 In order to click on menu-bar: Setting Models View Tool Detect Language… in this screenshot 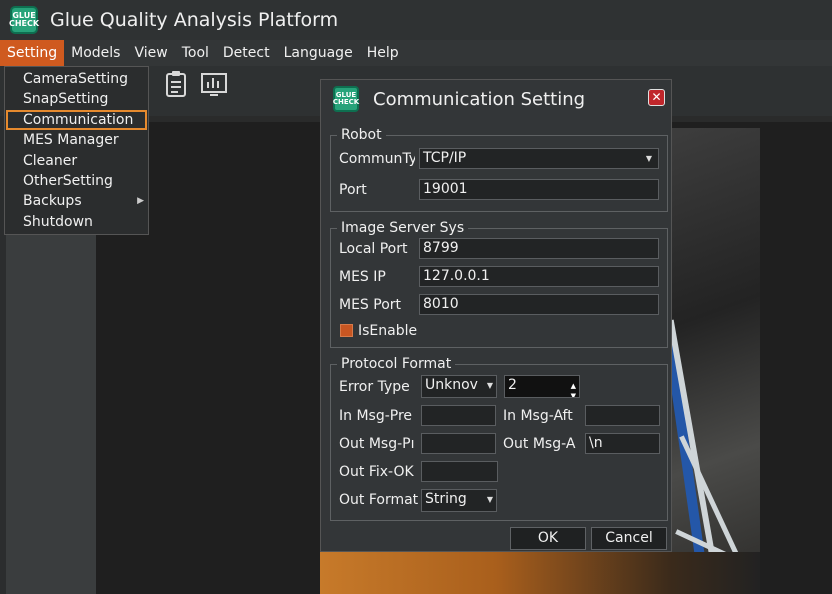, I will do `click(416, 53)`.